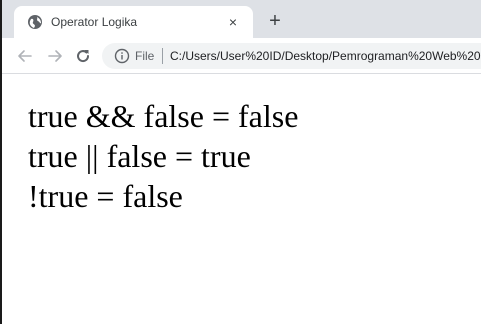  Describe the element at coordinates (163, 116) in the screenshot. I see `output-line-and: true && false = false` at that location.